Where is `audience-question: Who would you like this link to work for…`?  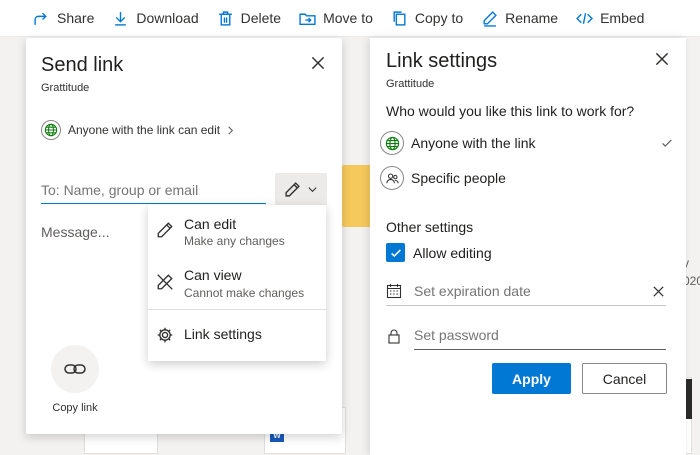 audience-question: Who would you like this link to work for… is located at coordinates (510, 111).